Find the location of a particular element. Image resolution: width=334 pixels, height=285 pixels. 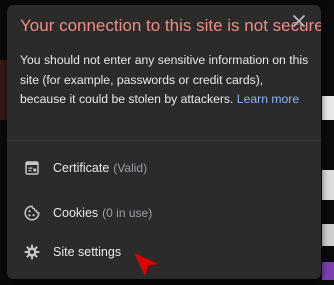

cookie-icon is located at coordinates (32, 213).